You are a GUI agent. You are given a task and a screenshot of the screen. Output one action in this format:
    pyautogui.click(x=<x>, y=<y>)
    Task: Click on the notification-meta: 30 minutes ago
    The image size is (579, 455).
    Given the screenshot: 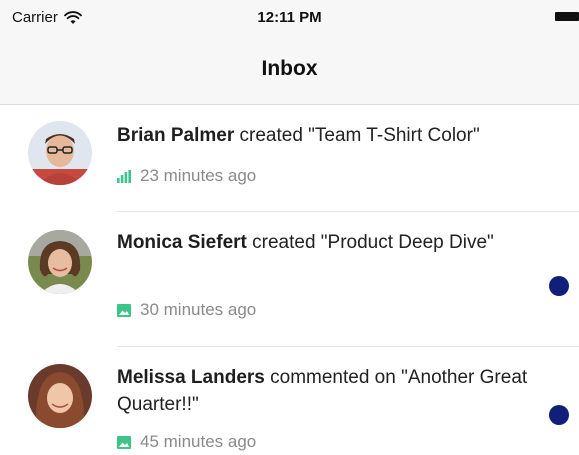 What is the action you would take?
    pyautogui.click(x=186, y=310)
    